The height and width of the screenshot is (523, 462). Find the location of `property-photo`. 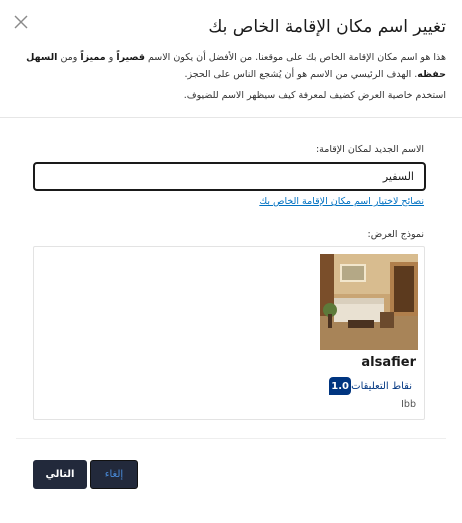

property-photo is located at coordinates (369, 302).